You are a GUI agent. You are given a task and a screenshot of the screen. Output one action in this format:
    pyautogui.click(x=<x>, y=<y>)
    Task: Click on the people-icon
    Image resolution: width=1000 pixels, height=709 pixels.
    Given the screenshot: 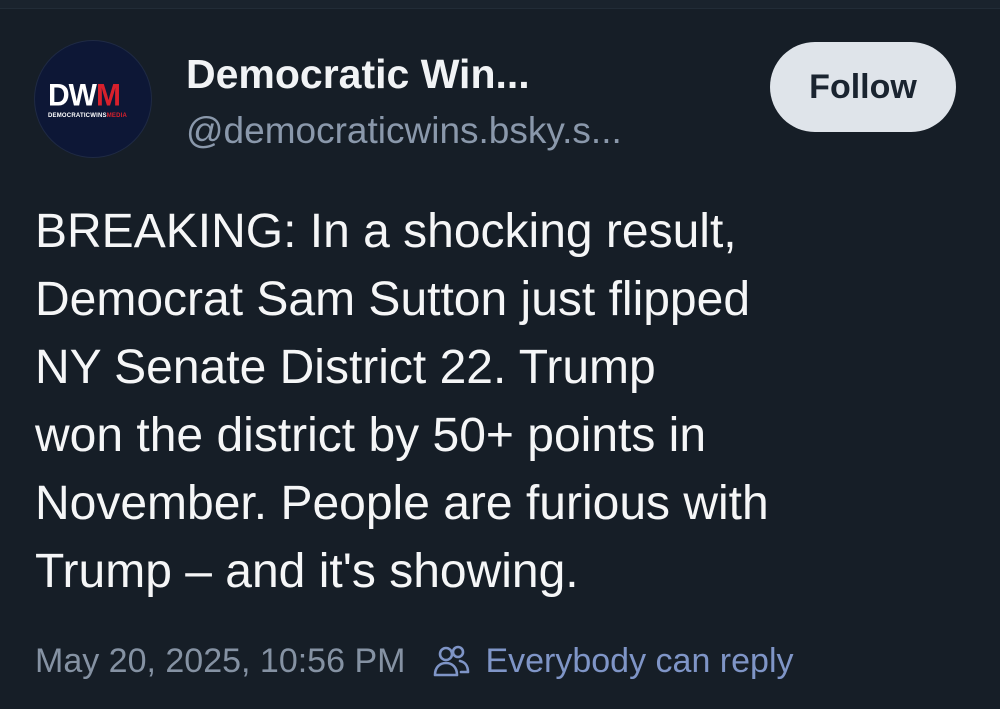 What is the action you would take?
    pyautogui.click(x=452, y=661)
    